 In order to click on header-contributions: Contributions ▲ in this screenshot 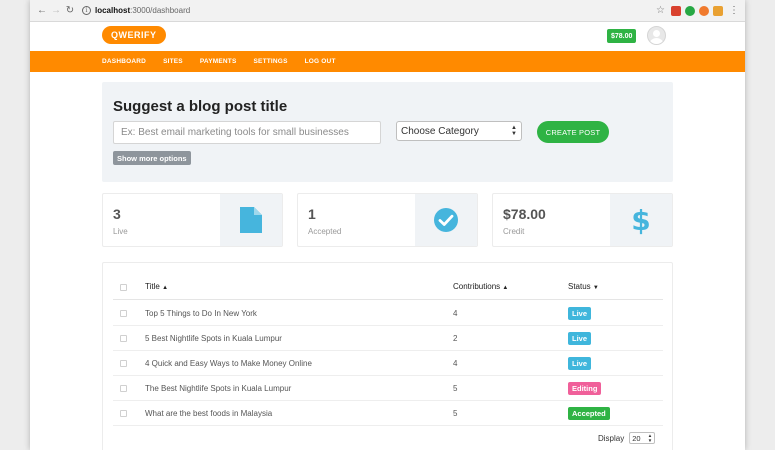, I will do `click(480, 286)`.